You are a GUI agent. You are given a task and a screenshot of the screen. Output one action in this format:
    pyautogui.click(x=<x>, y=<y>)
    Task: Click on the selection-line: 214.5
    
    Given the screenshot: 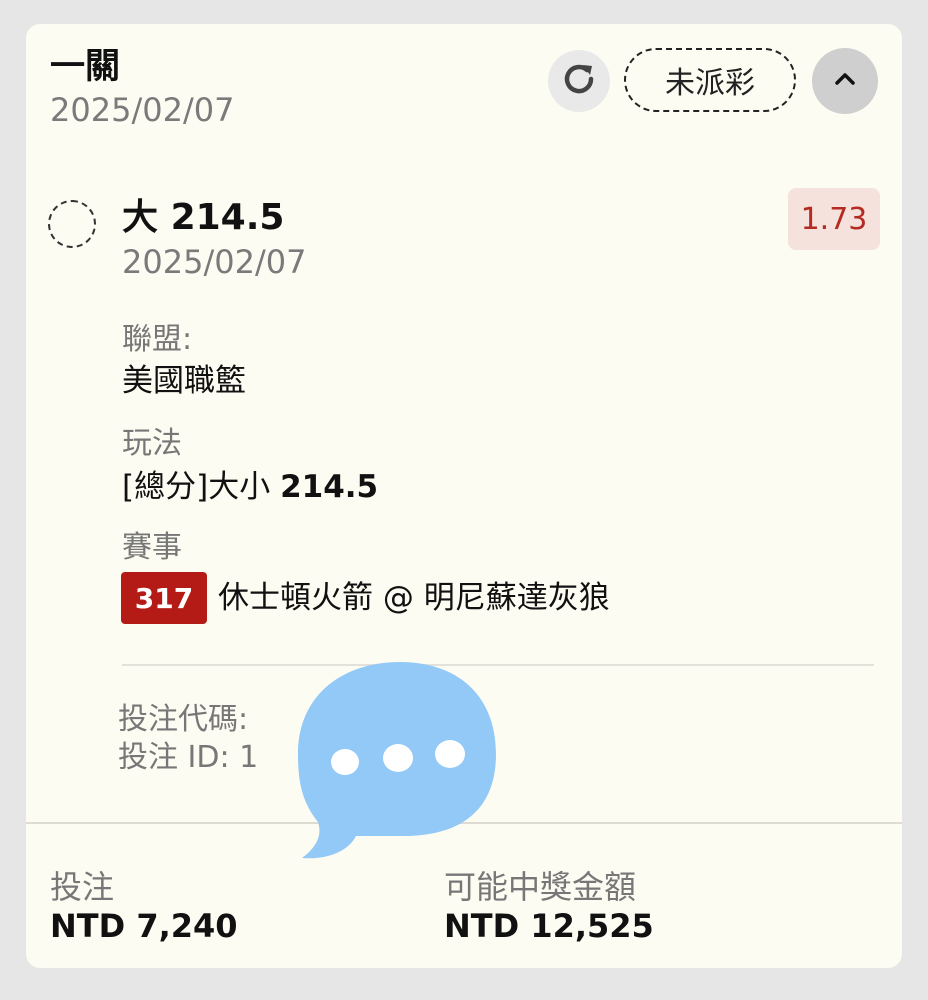 What is the action you would take?
    pyautogui.click(x=227, y=217)
    